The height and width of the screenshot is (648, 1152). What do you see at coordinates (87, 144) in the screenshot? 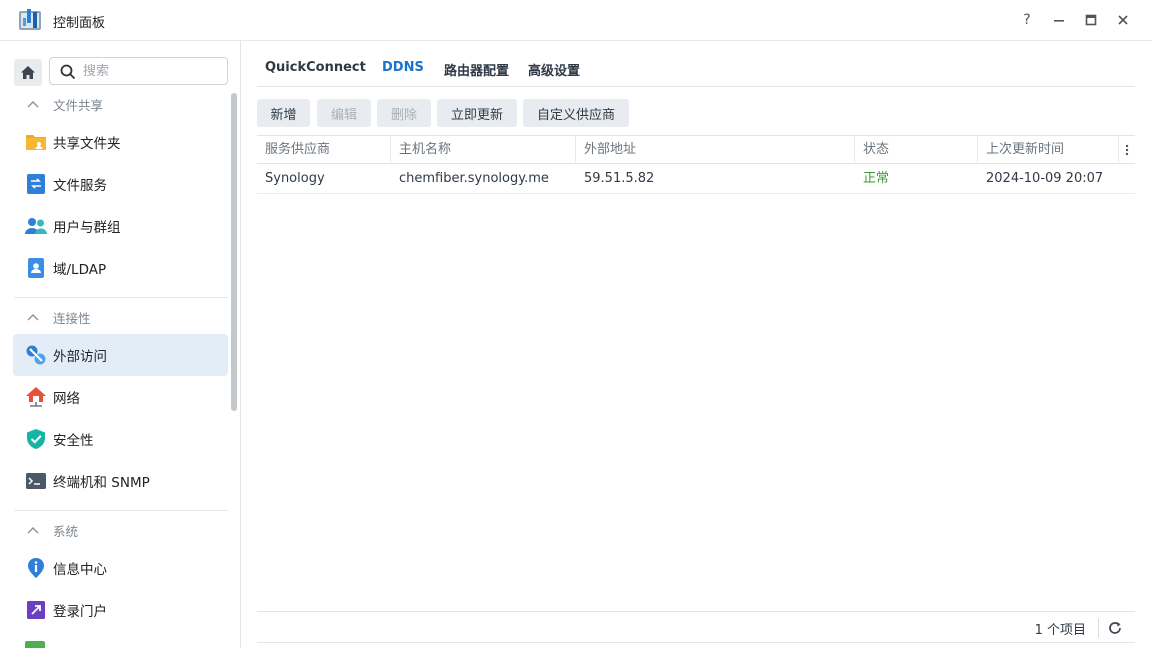
I see `sidebar-item-label: 共享文件夹` at bounding box center [87, 144].